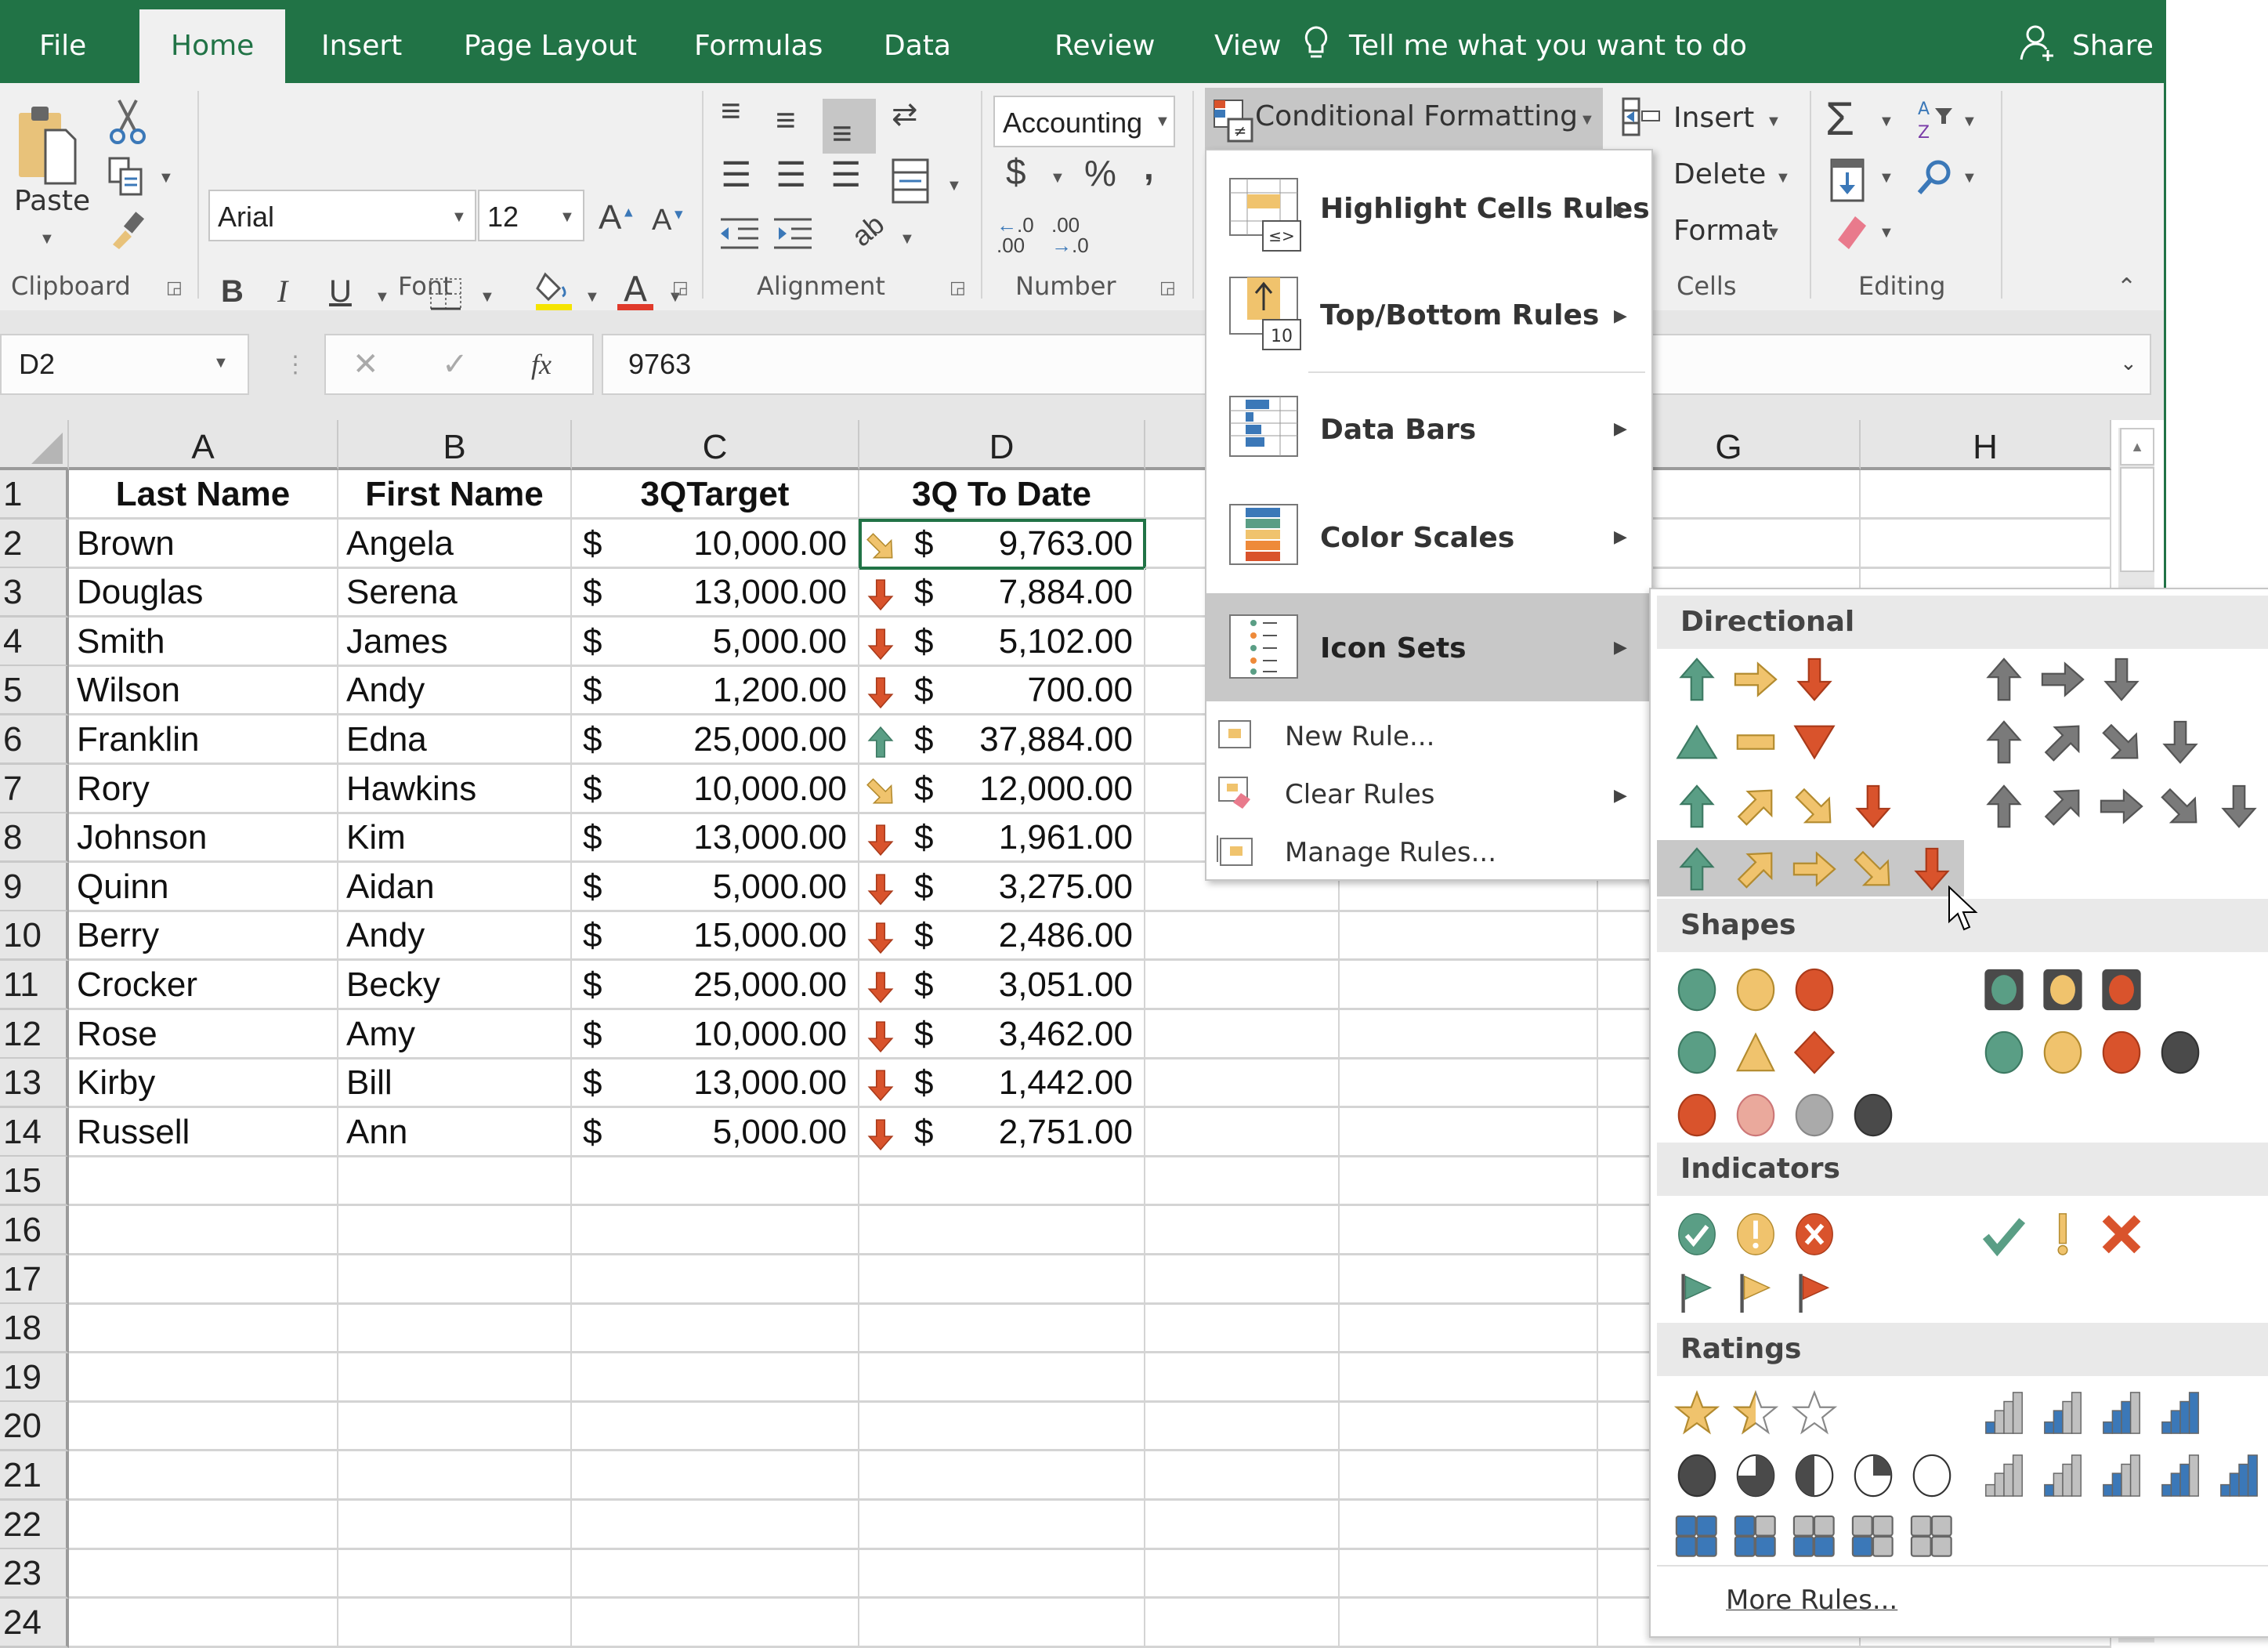  Describe the element at coordinates (1970, 122) in the screenshot. I see `sort-filter-dropdown-icon: ▼` at that location.